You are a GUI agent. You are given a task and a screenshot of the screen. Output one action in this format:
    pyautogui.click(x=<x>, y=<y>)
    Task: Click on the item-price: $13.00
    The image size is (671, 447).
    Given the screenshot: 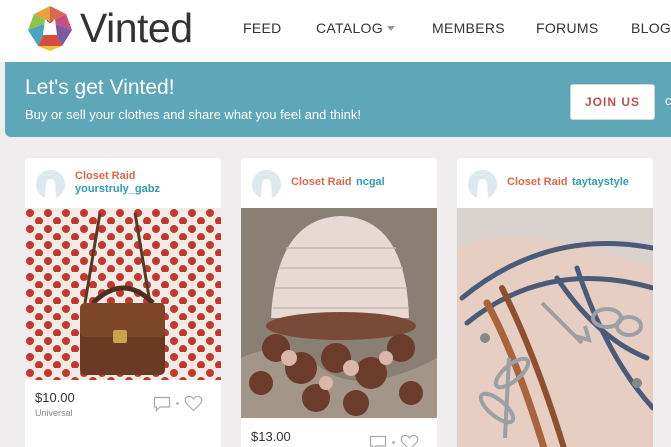 What is the action you would take?
    pyautogui.click(x=271, y=436)
    